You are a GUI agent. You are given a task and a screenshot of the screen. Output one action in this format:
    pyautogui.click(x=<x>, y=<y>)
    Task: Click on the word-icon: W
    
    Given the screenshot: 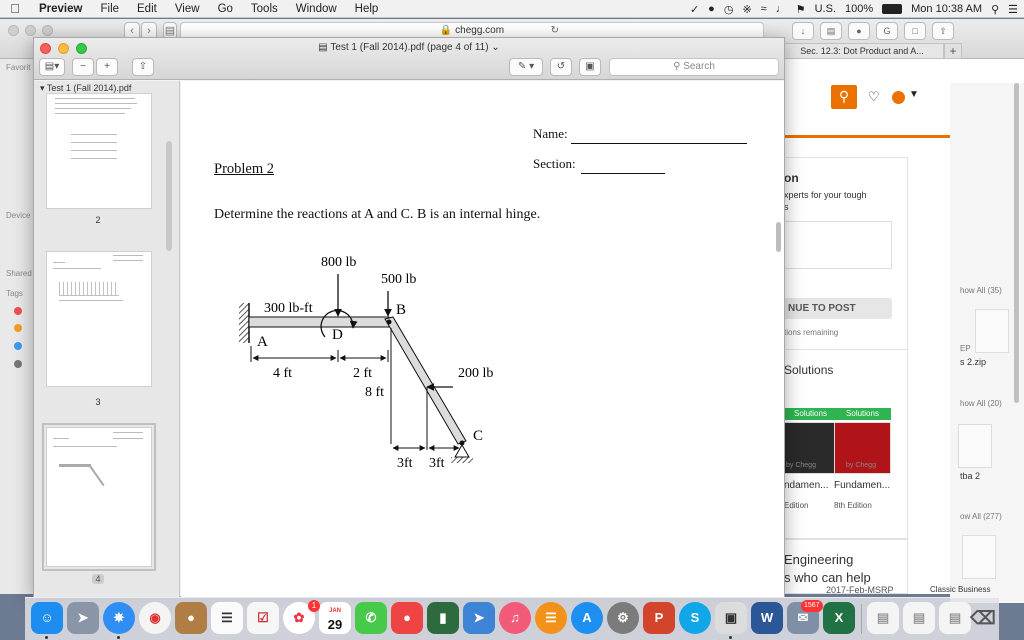 What is the action you would take?
    pyautogui.click(x=767, y=618)
    